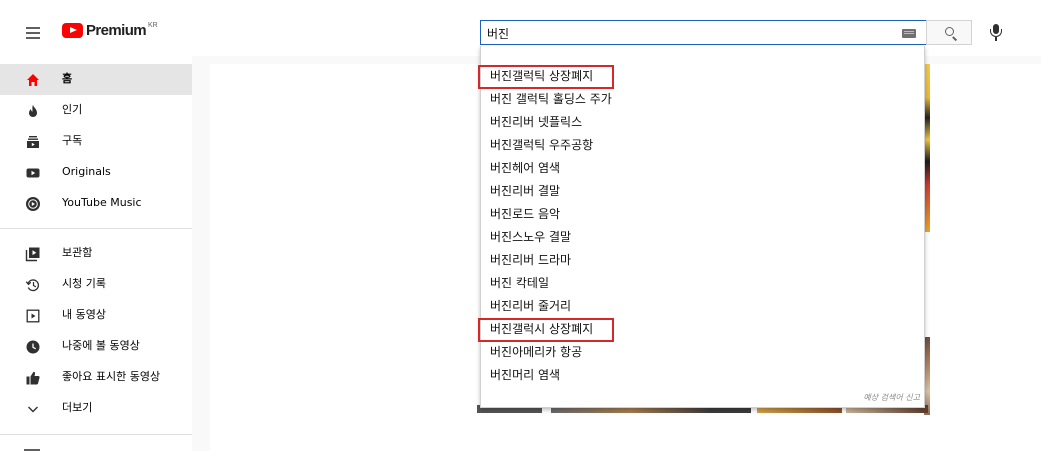  I want to click on report-predictions-link: 예상 검색어 신고, so click(891, 397).